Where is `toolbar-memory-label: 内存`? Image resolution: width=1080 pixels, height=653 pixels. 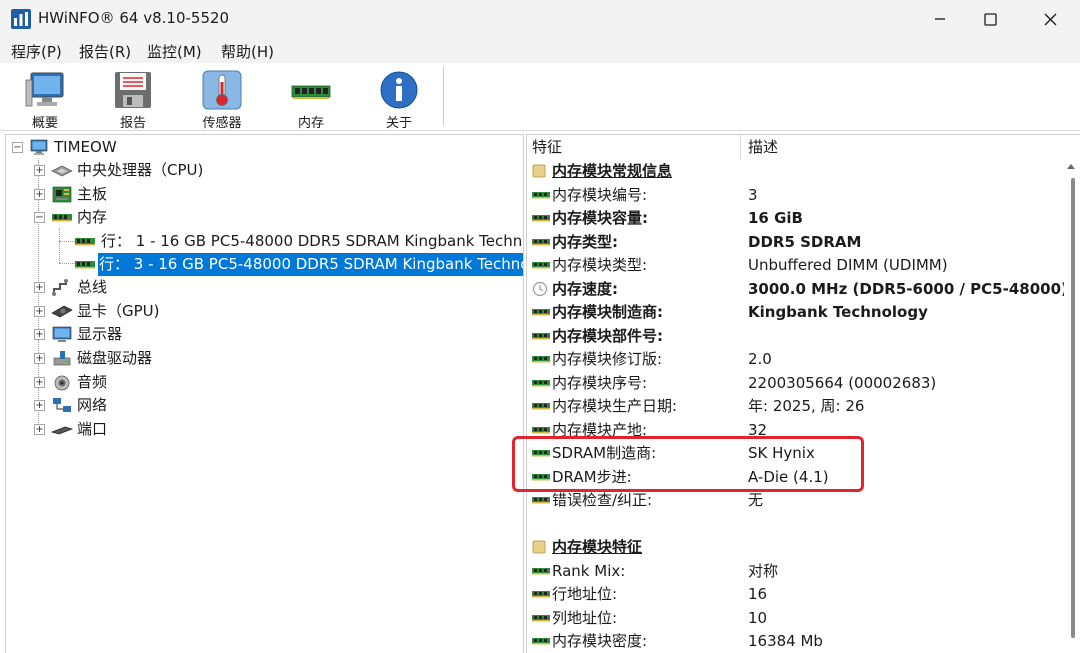 toolbar-memory-label: 内存 is located at coordinates (310, 123).